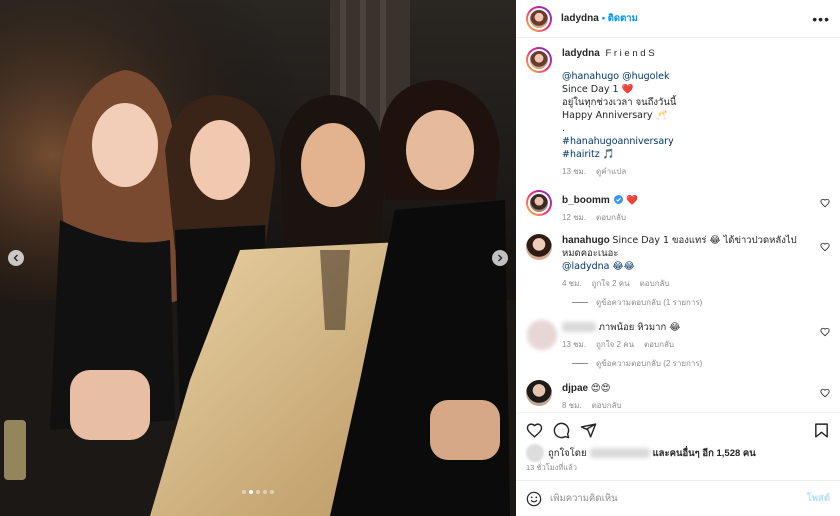  I want to click on translate-link: ดูคำแปล, so click(611, 171).